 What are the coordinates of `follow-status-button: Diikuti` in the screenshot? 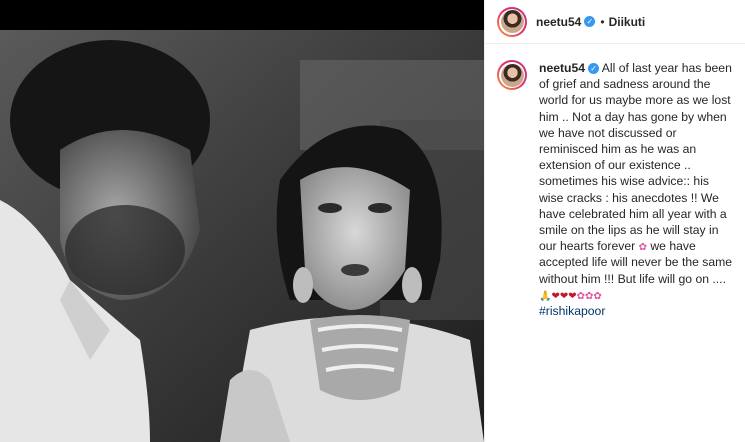 It's located at (627, 22).